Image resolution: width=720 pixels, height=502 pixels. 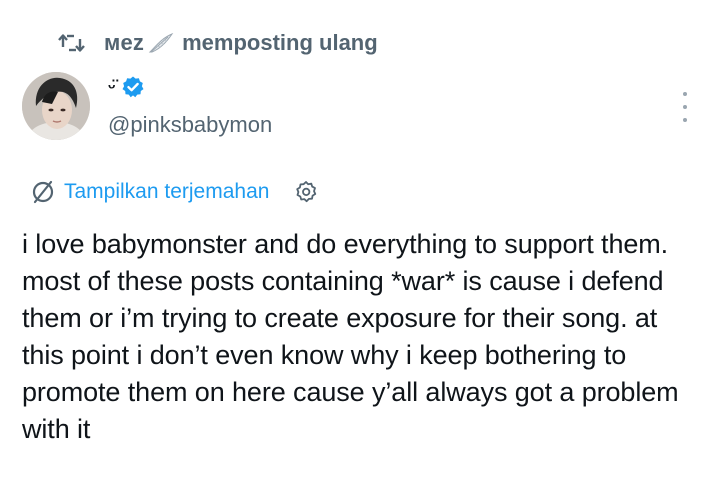 I want to click on repost-indicator: мez memposting ulang, so click(x=218, y=43).